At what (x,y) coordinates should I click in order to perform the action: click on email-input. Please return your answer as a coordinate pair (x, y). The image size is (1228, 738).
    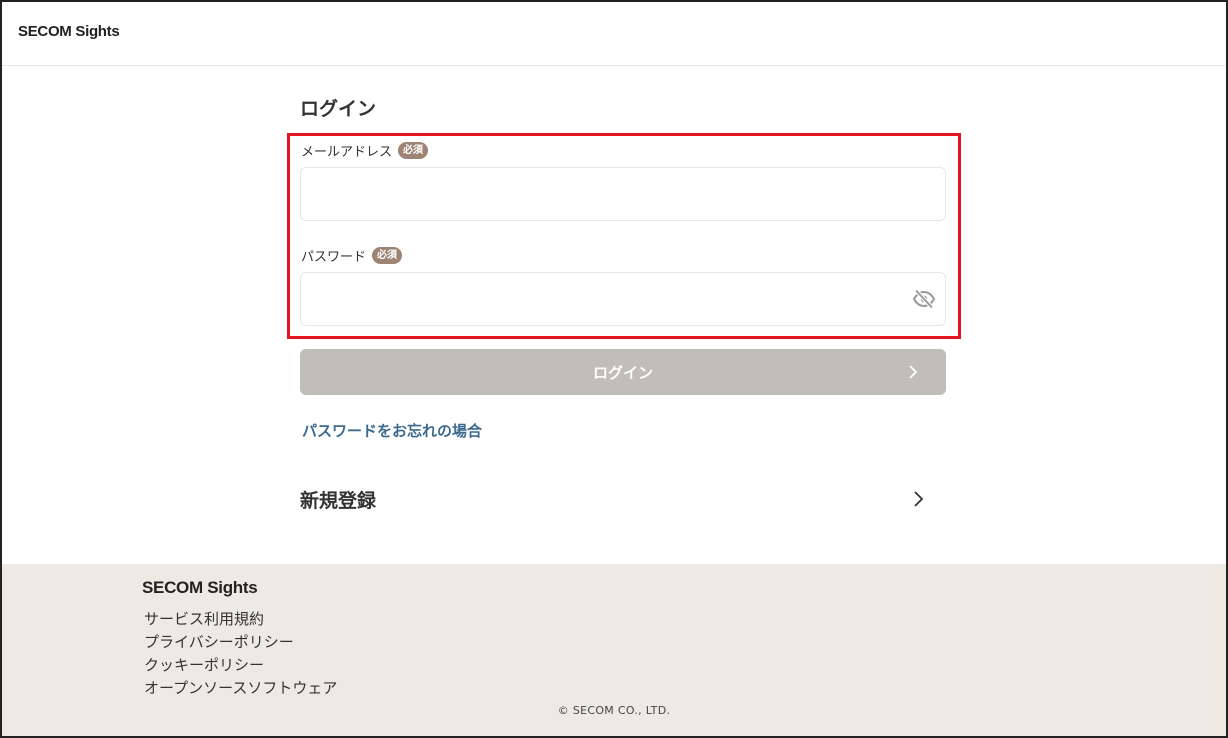
    Looking at the image, I should click on (623, 194).